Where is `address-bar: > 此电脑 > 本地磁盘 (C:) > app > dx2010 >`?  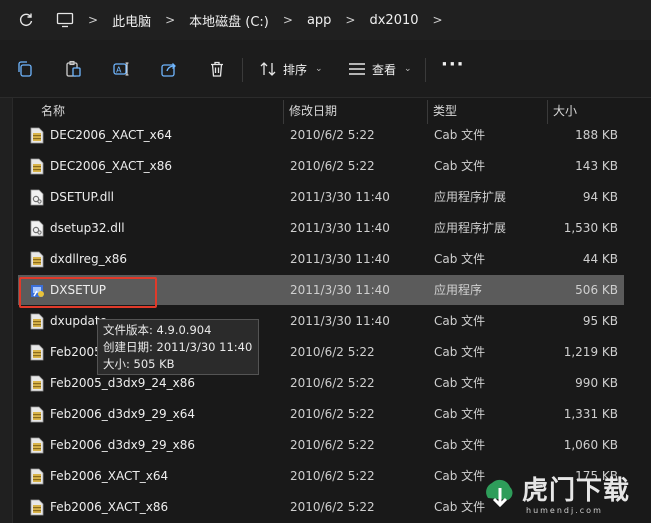 address-bar: > 此电脑 > 本地磁盘 (C:) > app > dx2010 > is located at coordinates (325, 20).